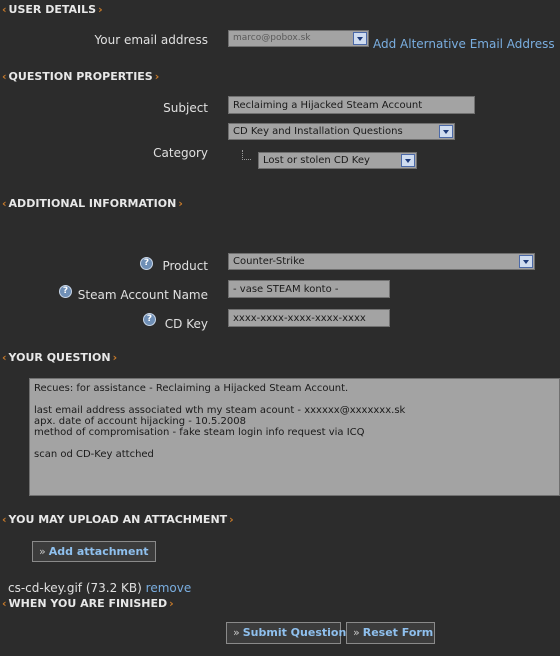 The height and width of the screenshot is (656, 560). I want to click on section-header-your-question: ‹ YOUR QUESTION ›, so click(60, 357).